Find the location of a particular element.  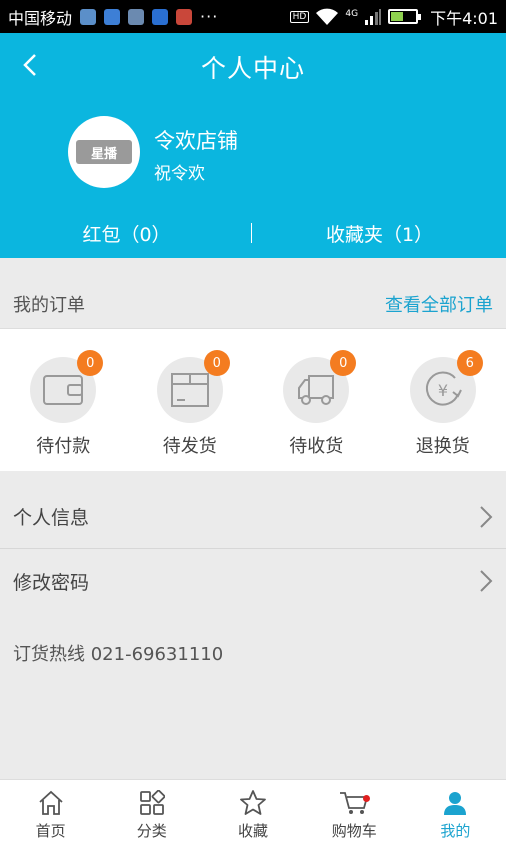

order-label: 待收货 is located at coordinates (316, 446).